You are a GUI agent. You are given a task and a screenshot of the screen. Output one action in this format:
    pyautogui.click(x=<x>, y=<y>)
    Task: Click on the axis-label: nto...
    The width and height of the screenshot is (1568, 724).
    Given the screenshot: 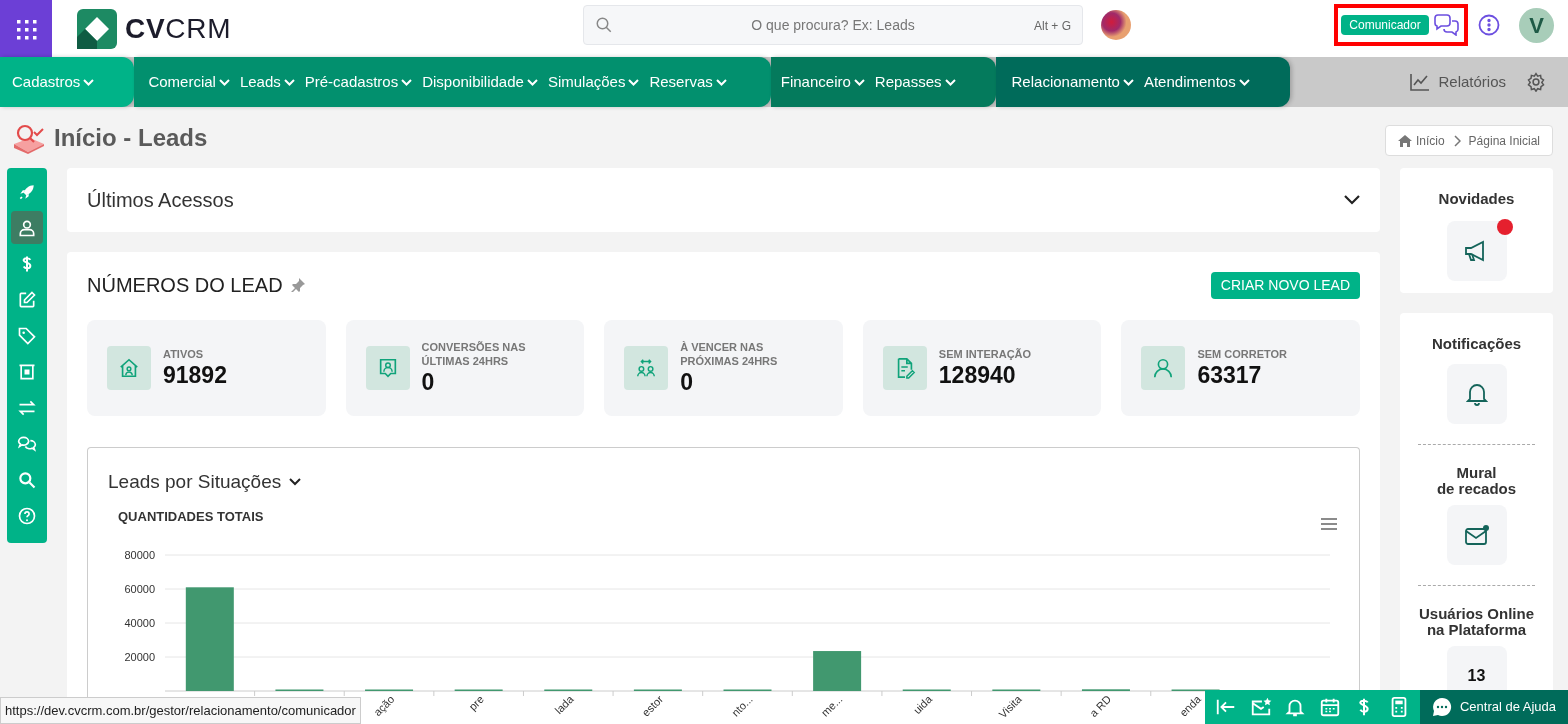 What is the action you would take?
    pyautogui.click(x=742, y=705)
    